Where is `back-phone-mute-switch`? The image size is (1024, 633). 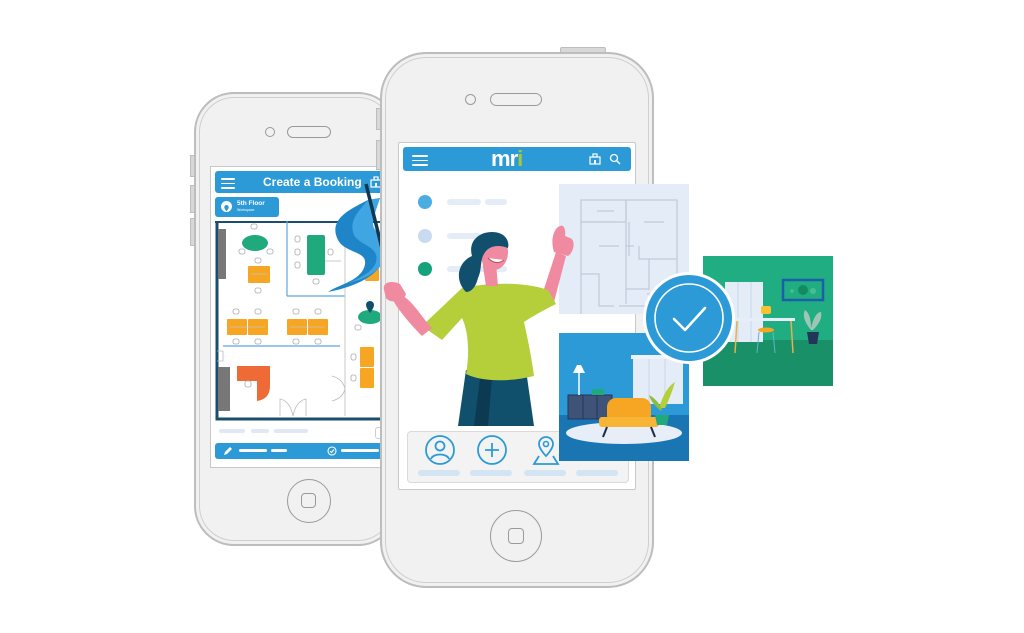 back-phone-mute-switch is located at coordinates (192, 166).